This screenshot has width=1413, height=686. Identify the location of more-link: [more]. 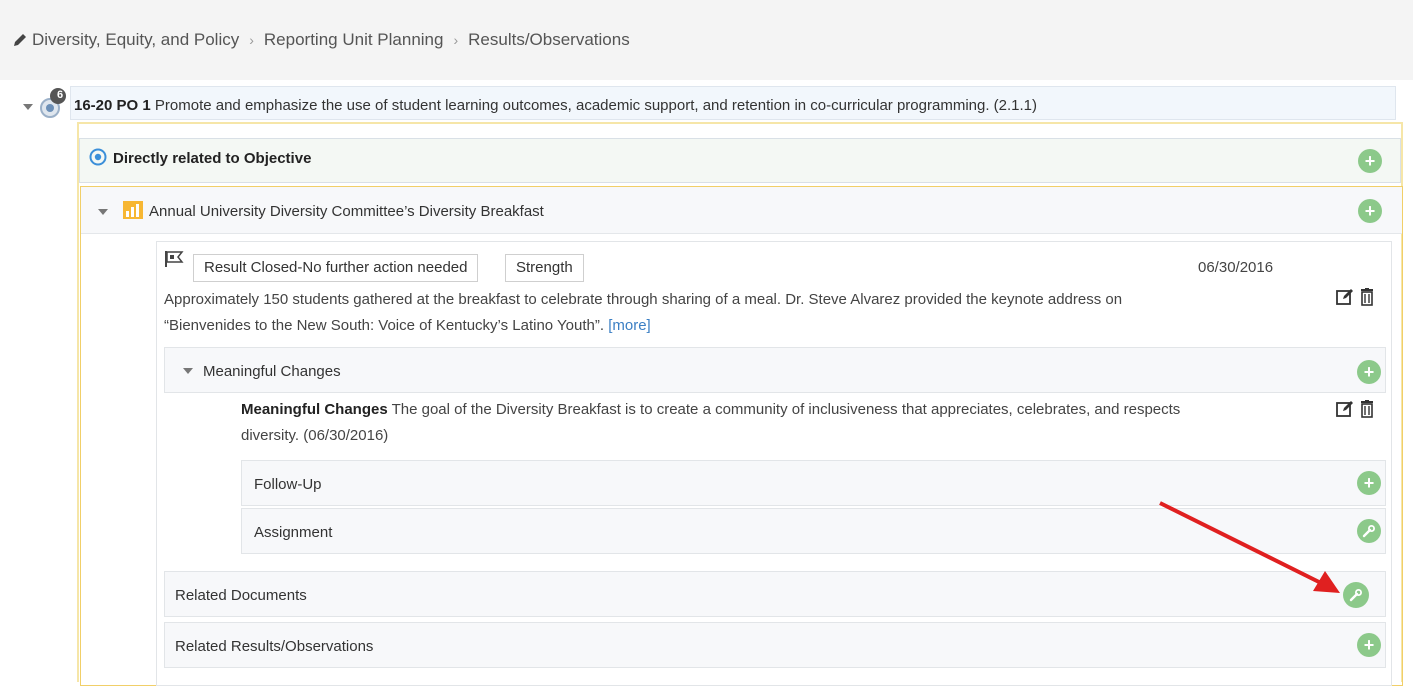
(629, 325).